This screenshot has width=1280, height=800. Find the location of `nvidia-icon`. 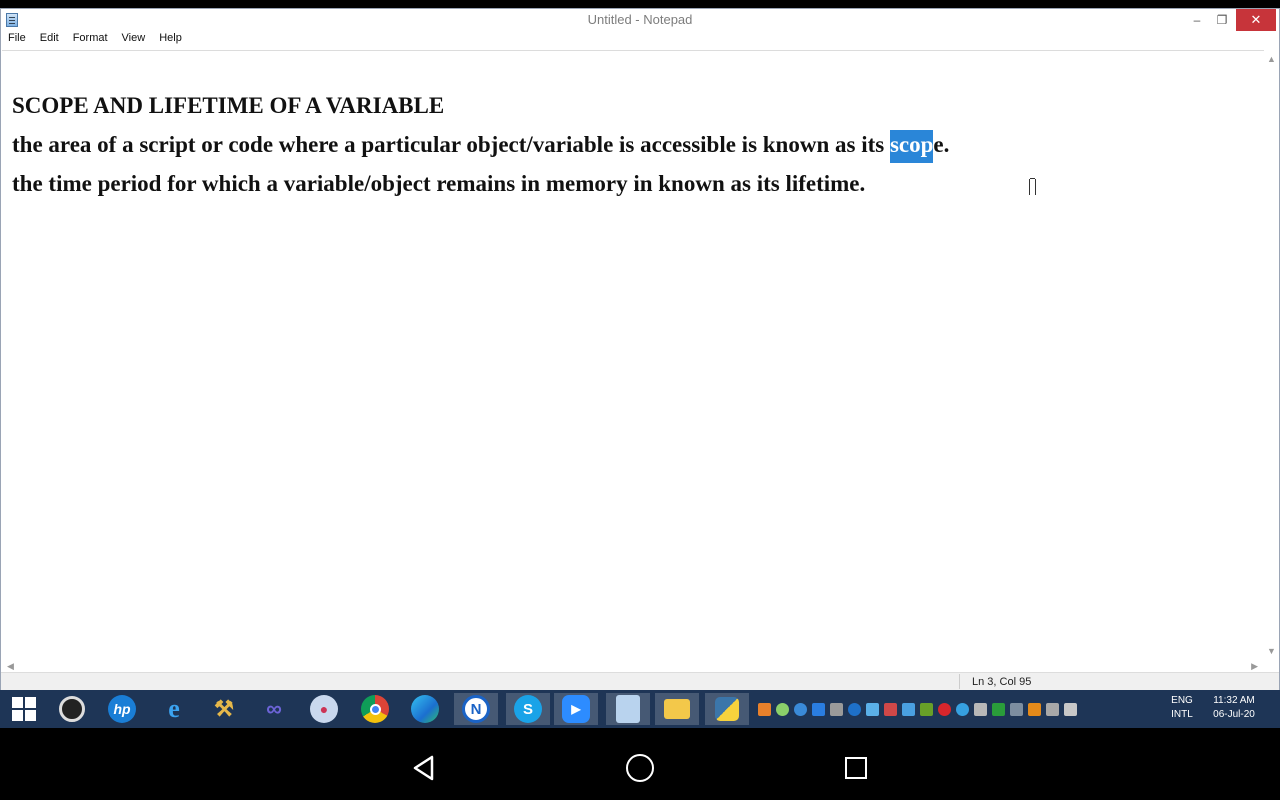

nvidia-icon is located at coordinates (926, 709).